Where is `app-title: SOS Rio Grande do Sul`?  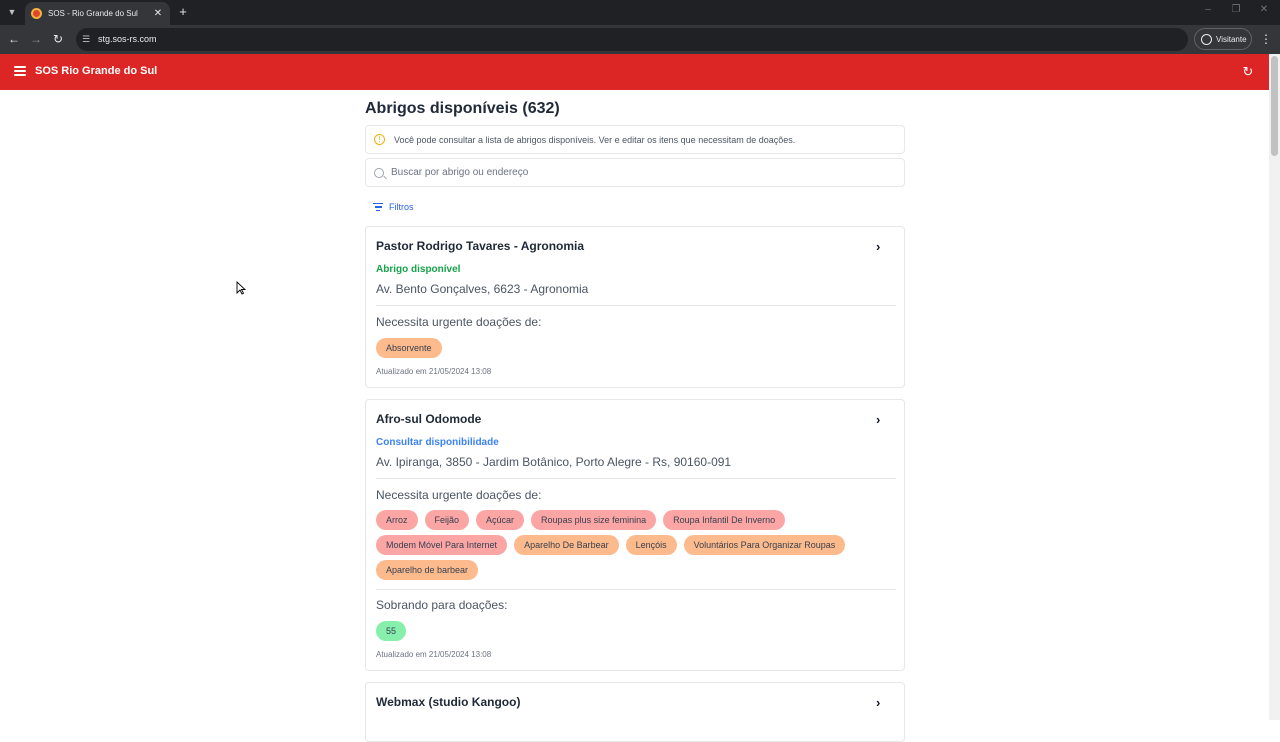 app-title: SOS Rio Grande do Sul is located at coordinates (96, 71).